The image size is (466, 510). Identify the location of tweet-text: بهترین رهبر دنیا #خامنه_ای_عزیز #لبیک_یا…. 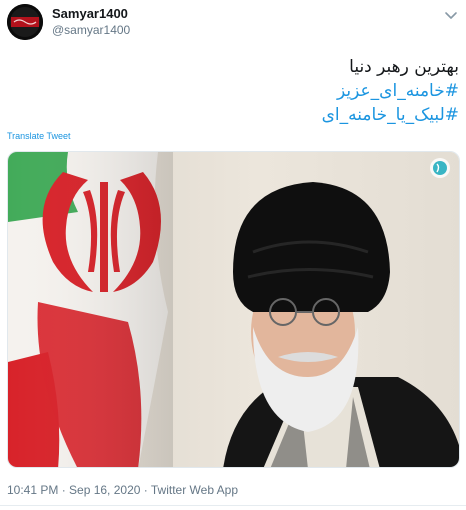
(239, 91).